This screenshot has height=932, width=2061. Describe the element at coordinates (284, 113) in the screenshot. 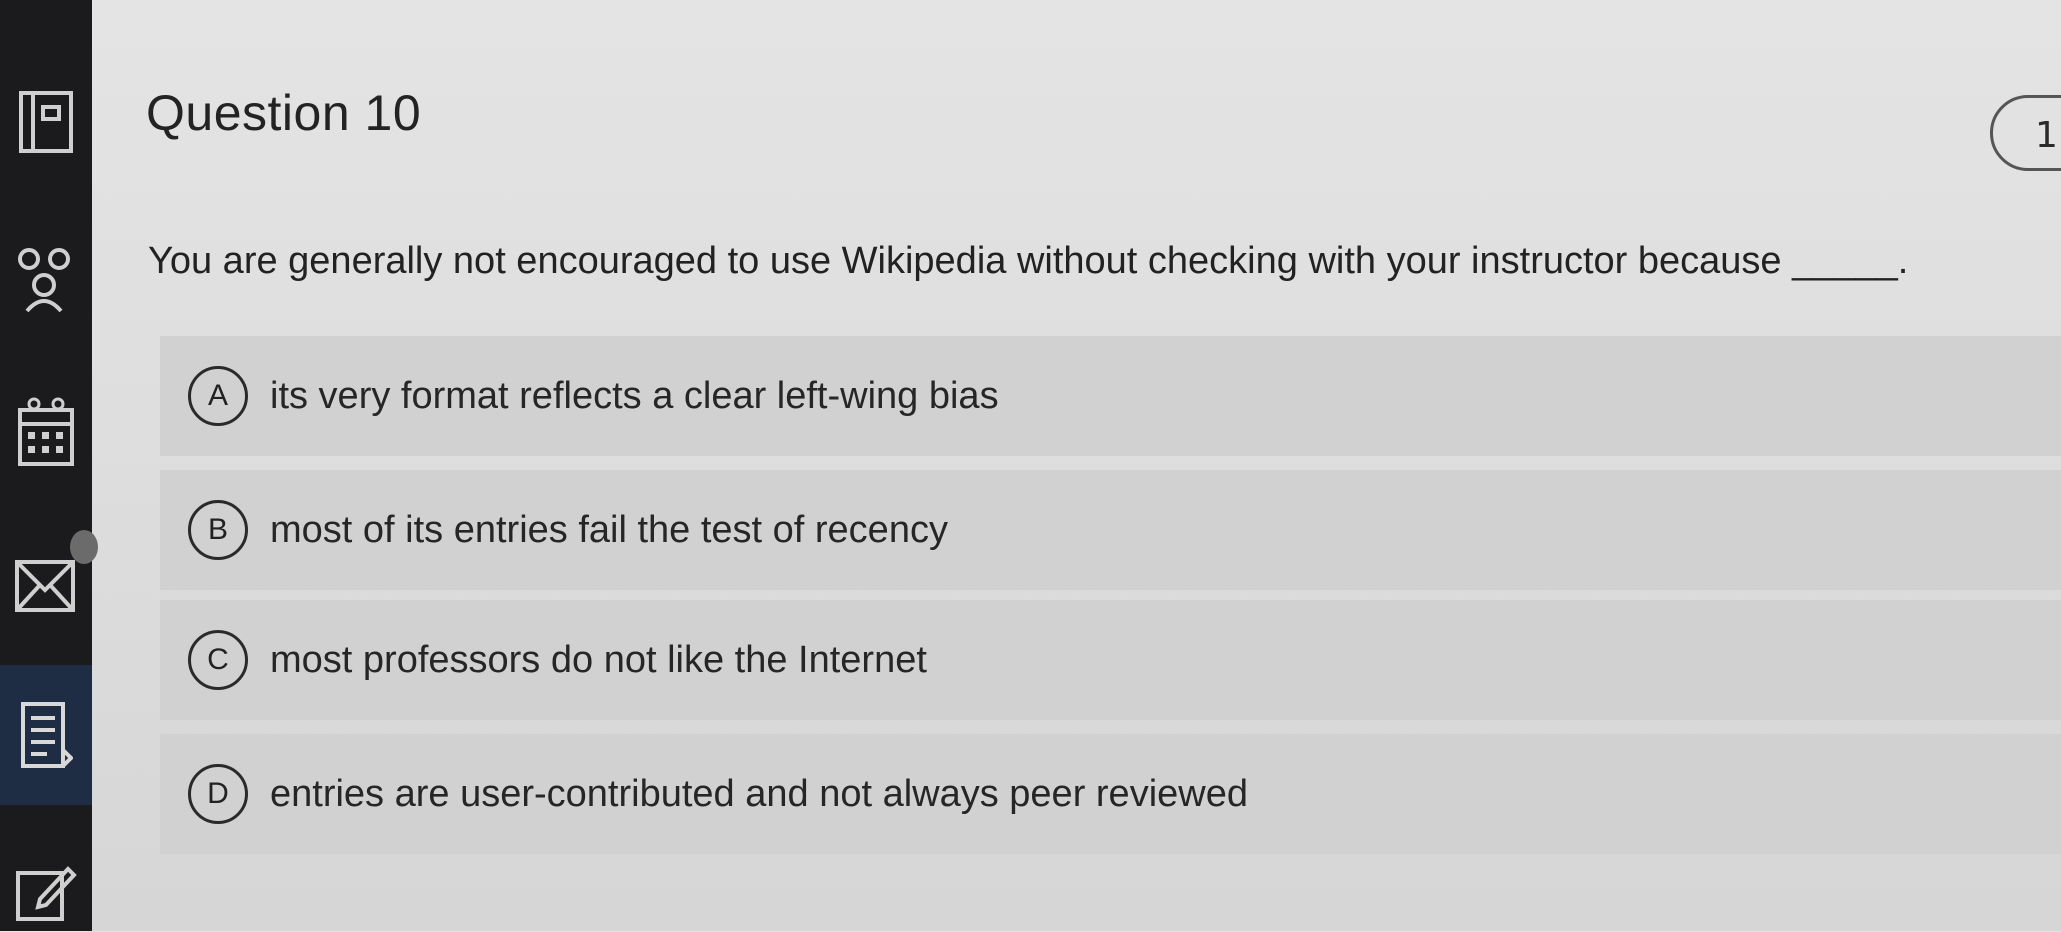

I see `question-title: Question 10` at that location.